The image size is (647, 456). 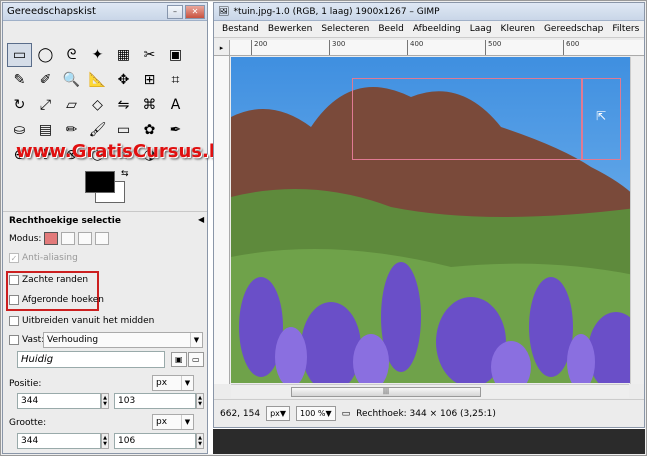 What do you see at coordinates (102, 238) in the screenshot?
I see `mode-intersect-button` at bounding box center [102, 238].